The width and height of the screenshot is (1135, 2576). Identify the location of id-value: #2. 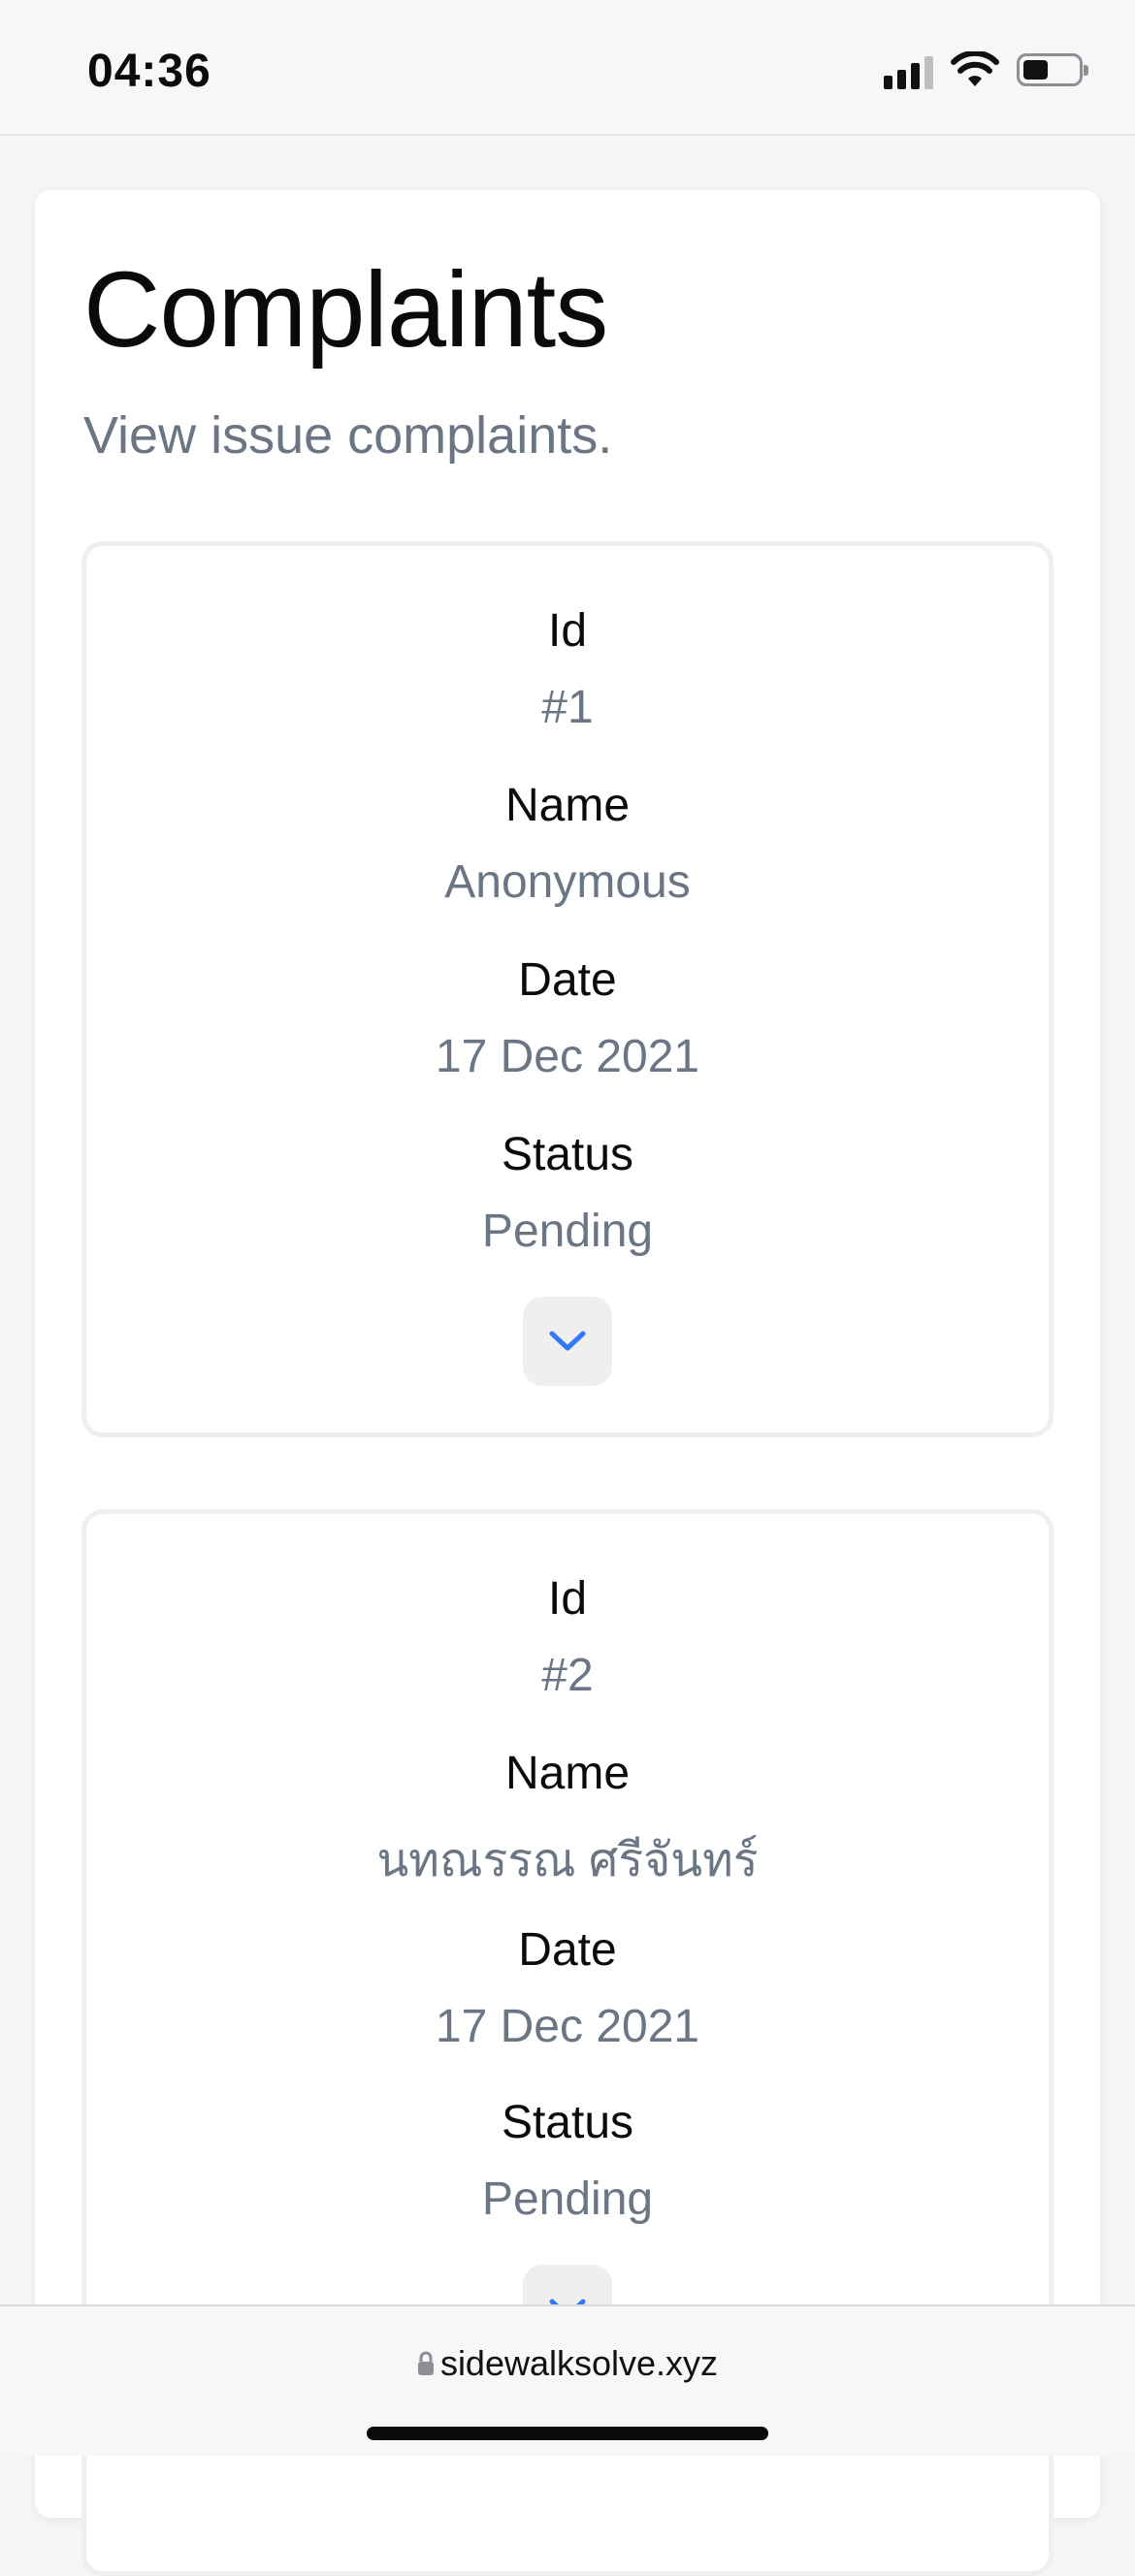
(567, 1675).